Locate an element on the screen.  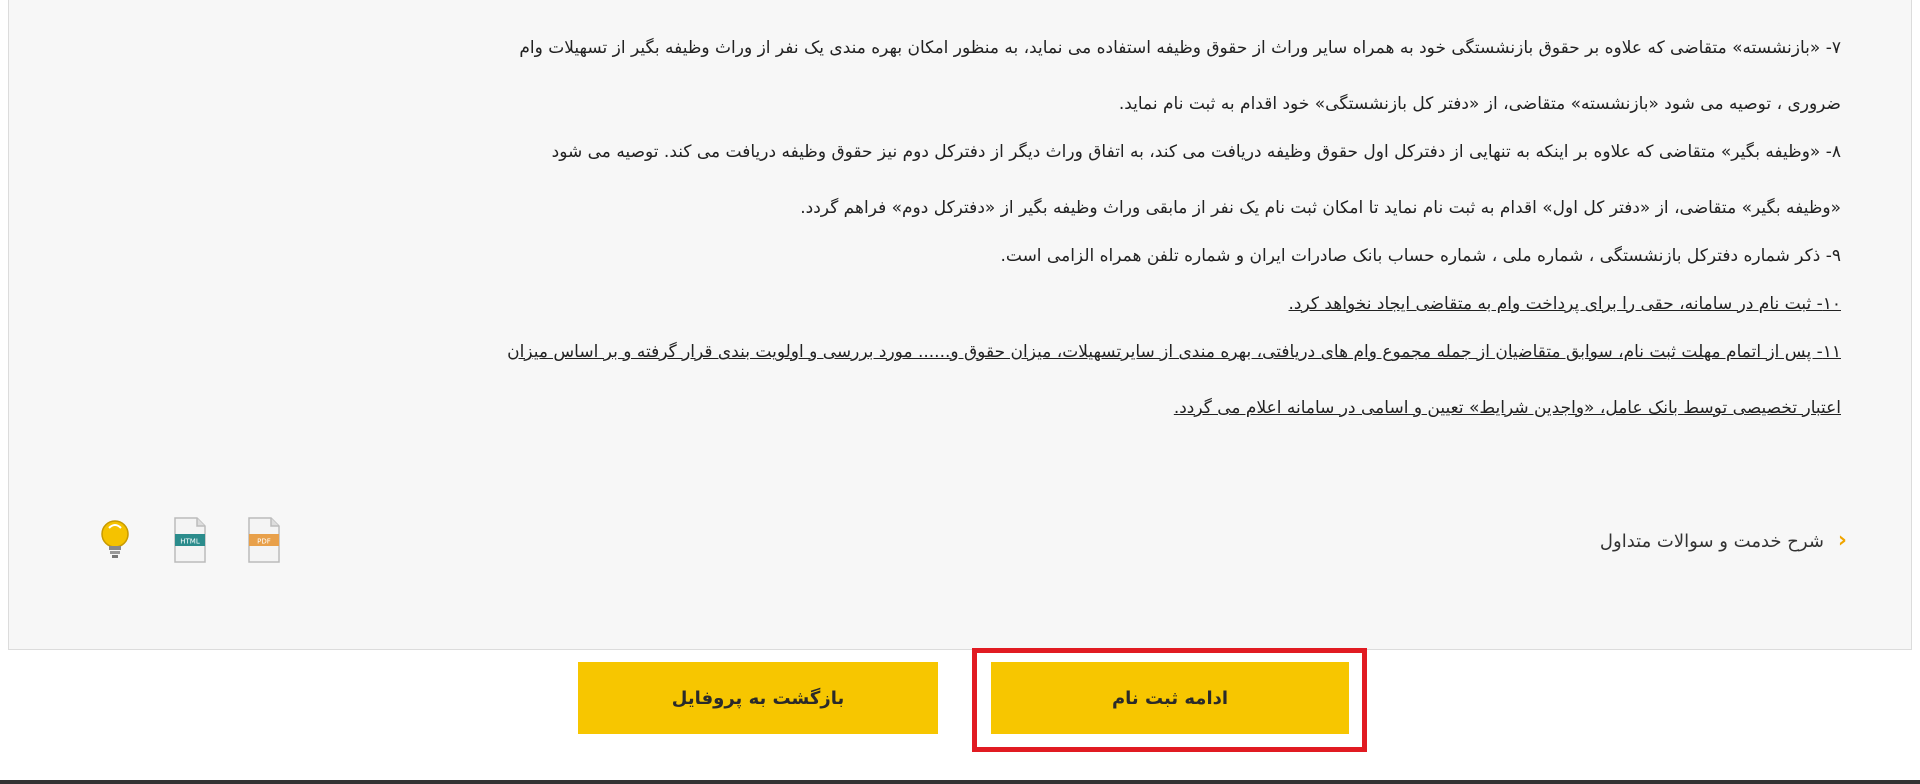
html-file-icon: HTML is located at coordinates (189, 540).